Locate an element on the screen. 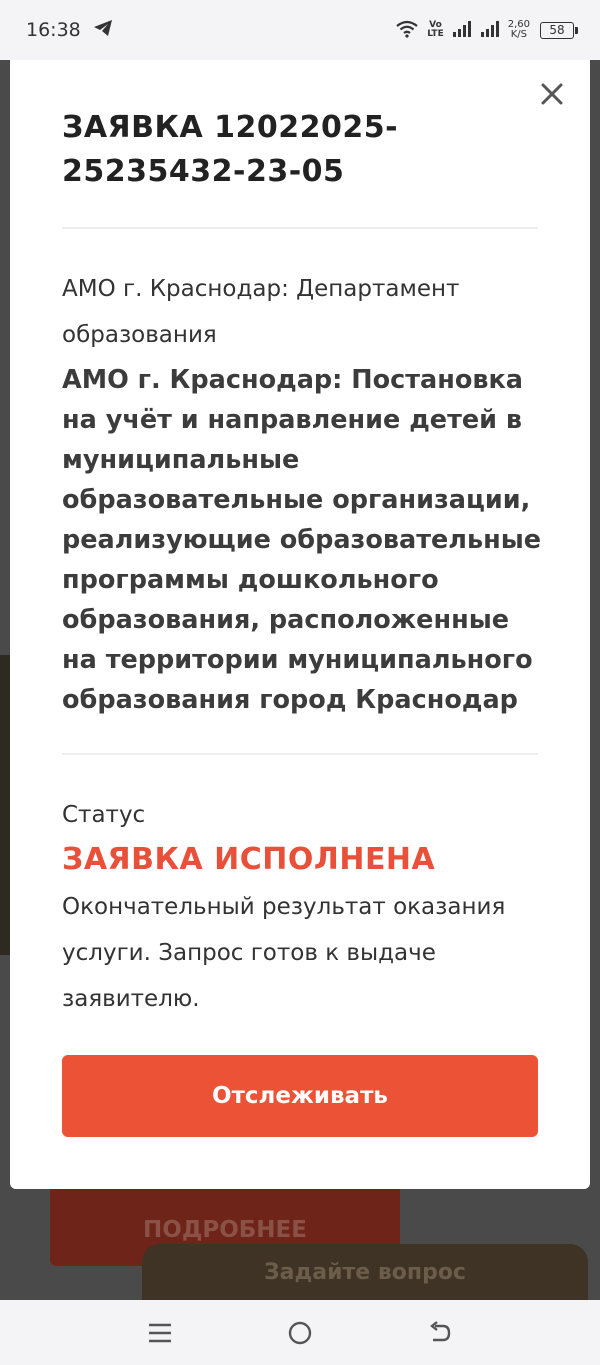 The height and width of the screenshot is (1365, 600). net-speed: 2,60 K/S is located at coordinates (519, 30).